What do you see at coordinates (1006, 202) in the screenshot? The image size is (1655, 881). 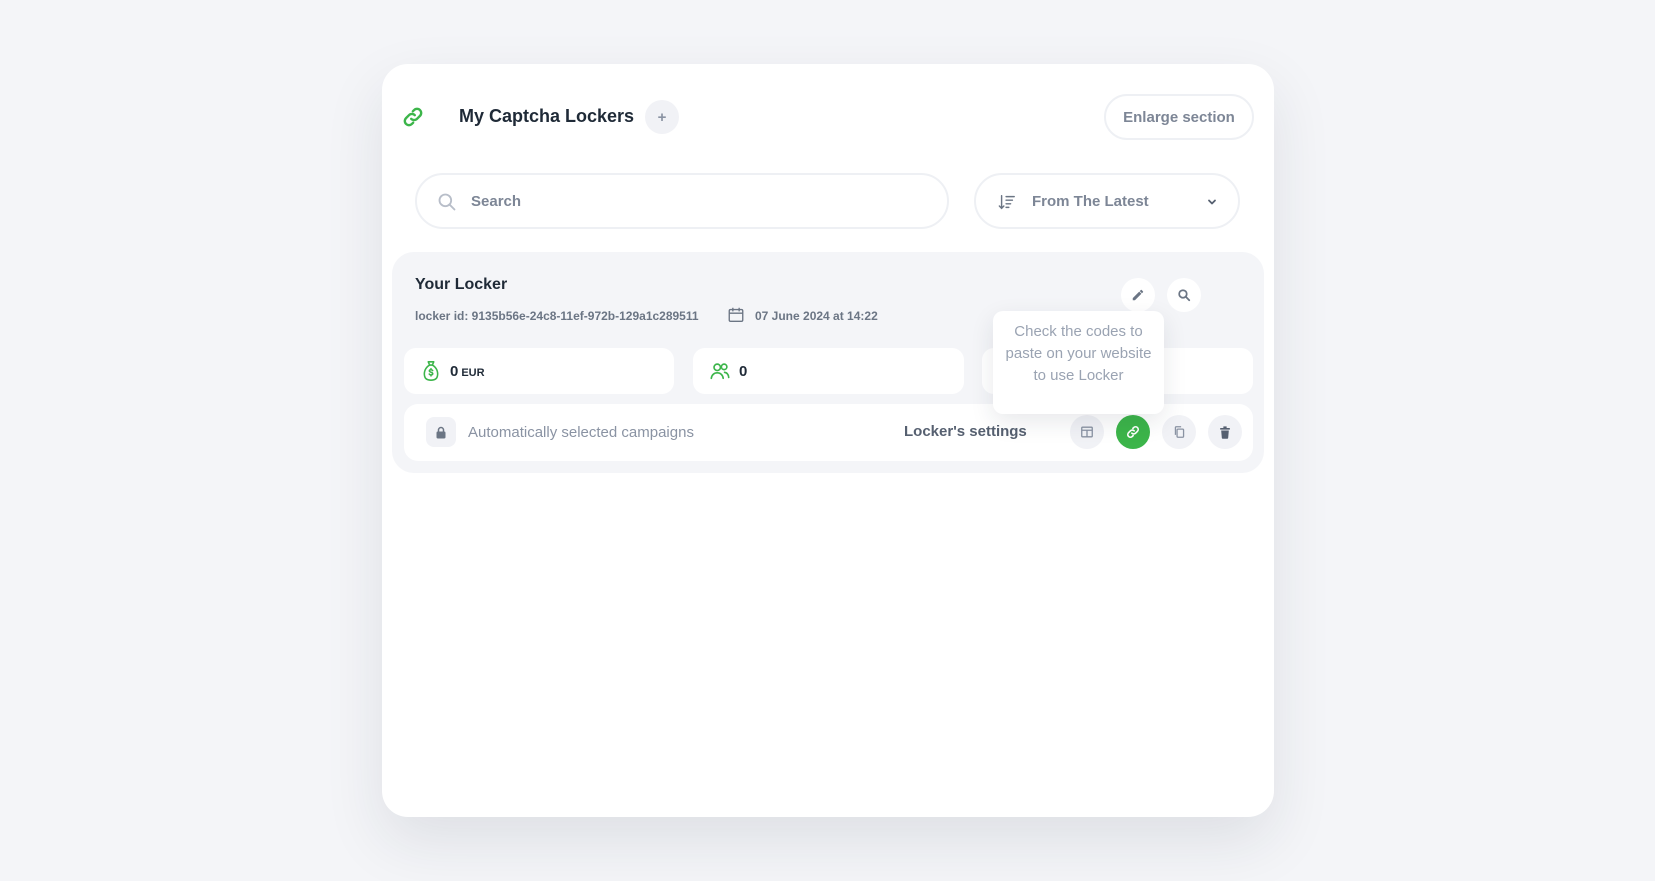 I see `sort-icon` at bounding box center [1006, 202].